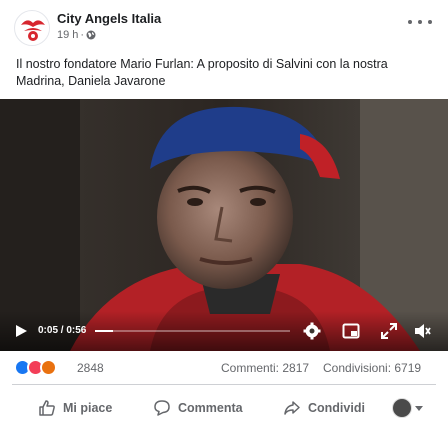 The image size is (448, 430). Describe the element at coordinates (210, 408) in the screenshot. I see `comment-label: Commenta` at that location.